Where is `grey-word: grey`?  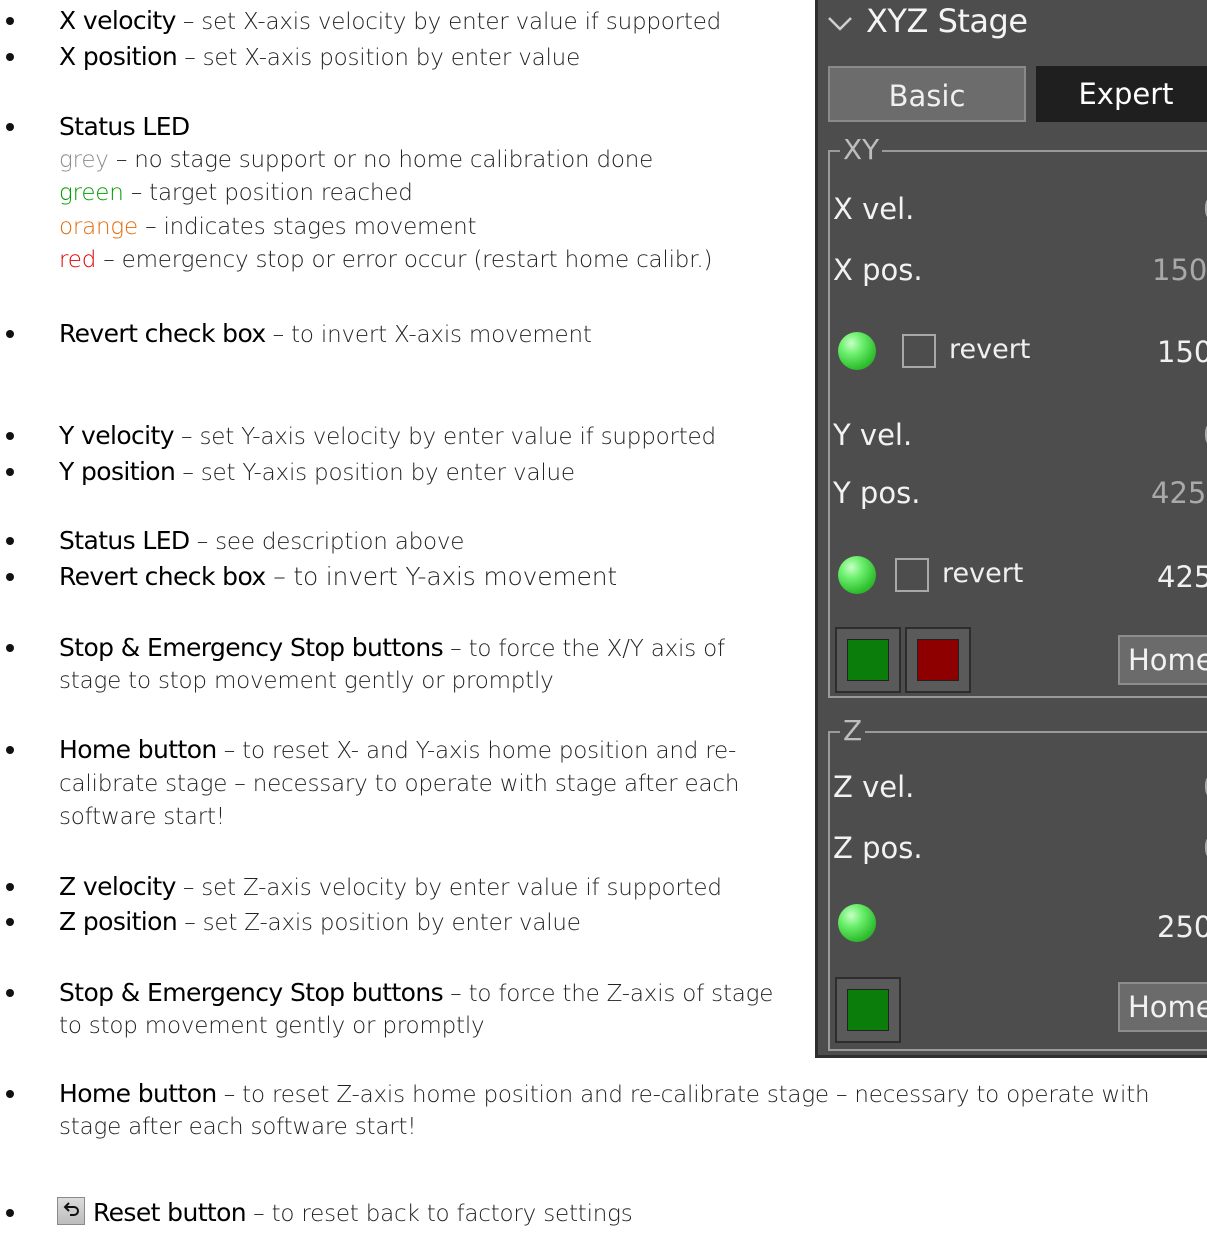
grey-word: grey is located at coordinates (84, 160).